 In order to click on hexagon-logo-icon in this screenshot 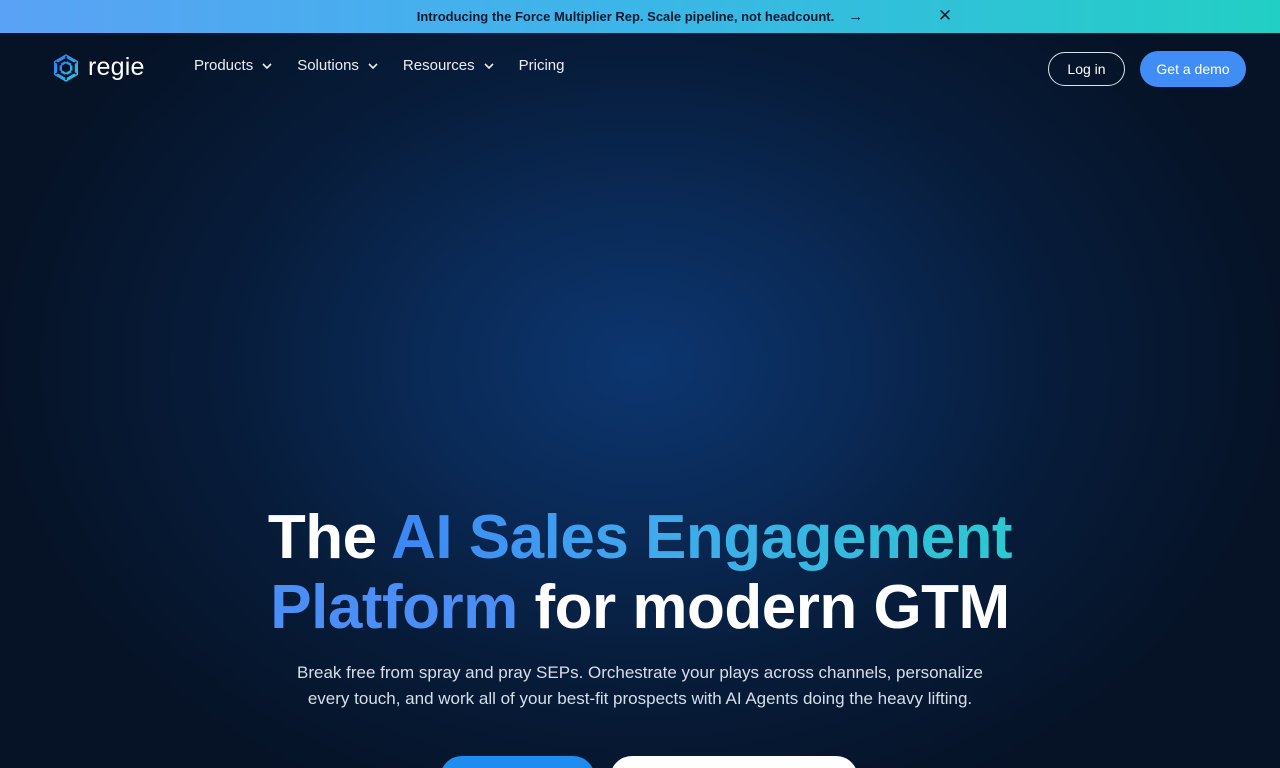, I will do `click(66, 67)`.